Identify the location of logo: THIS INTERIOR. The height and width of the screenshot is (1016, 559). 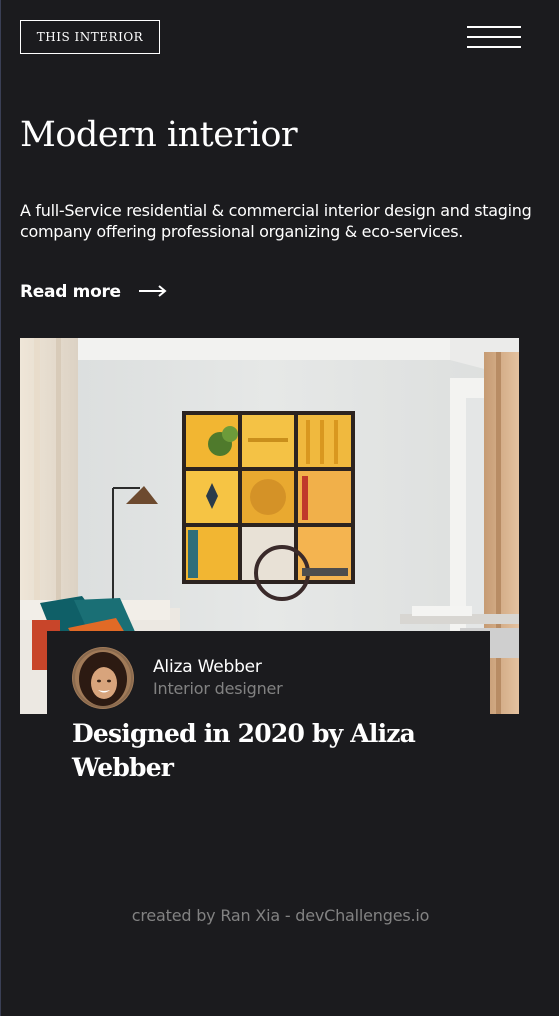
(90, 37).